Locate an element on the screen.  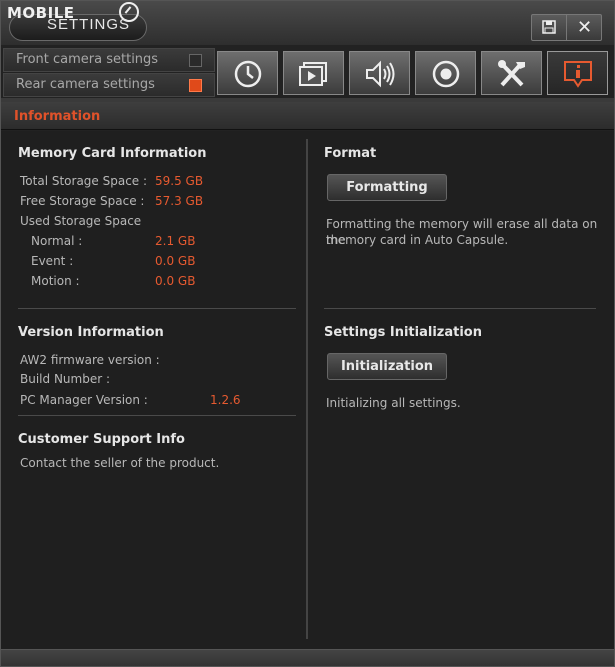
tab-record is located at coordinates (445, 73).